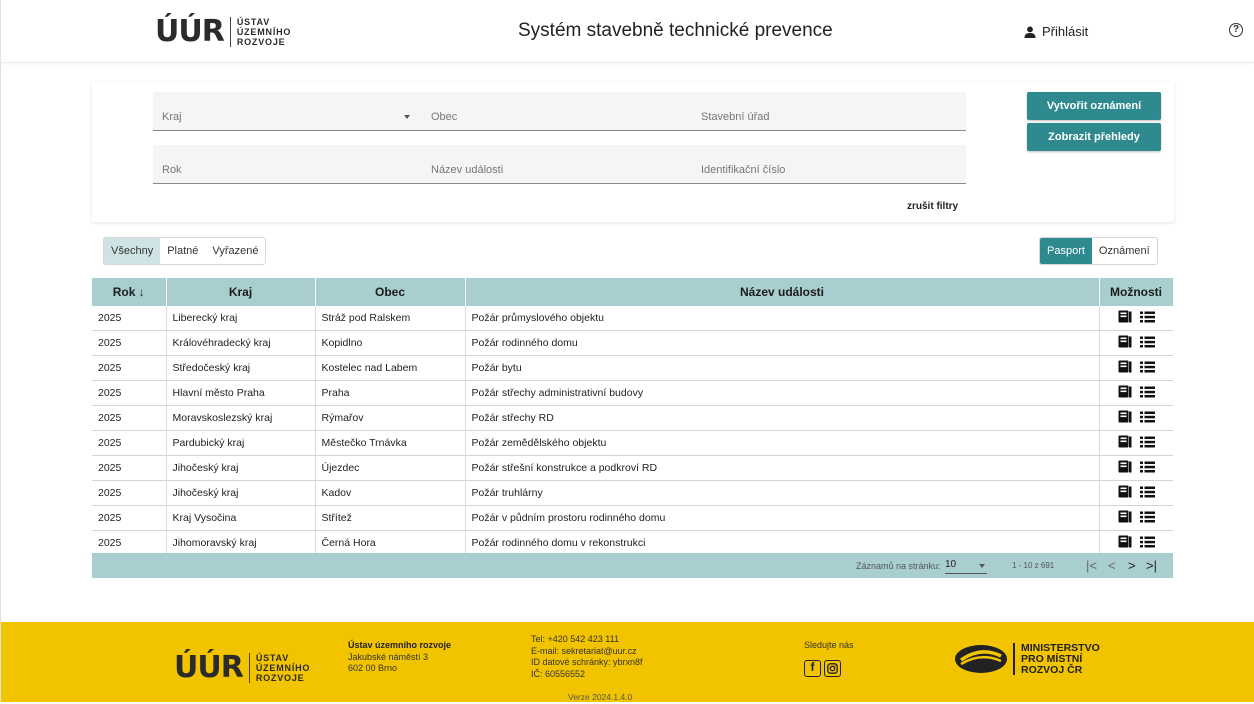 The image size is (1254, 704). What do you see at coordinates (129, 292) in the screenshot?
I see `column-header-rok: Rok ↓` at bounding box center [129, 292].